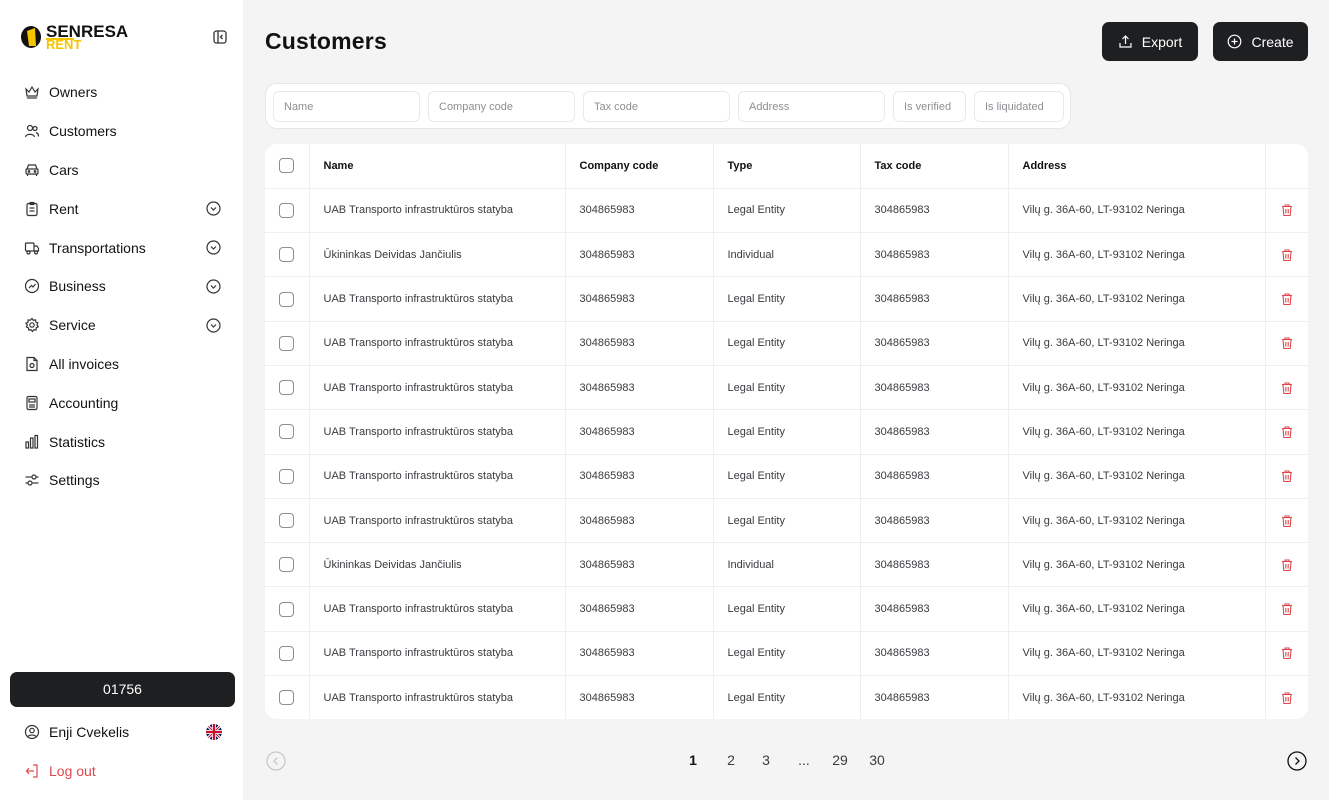  I want to click on create-label: Create, so click(1272, 41).